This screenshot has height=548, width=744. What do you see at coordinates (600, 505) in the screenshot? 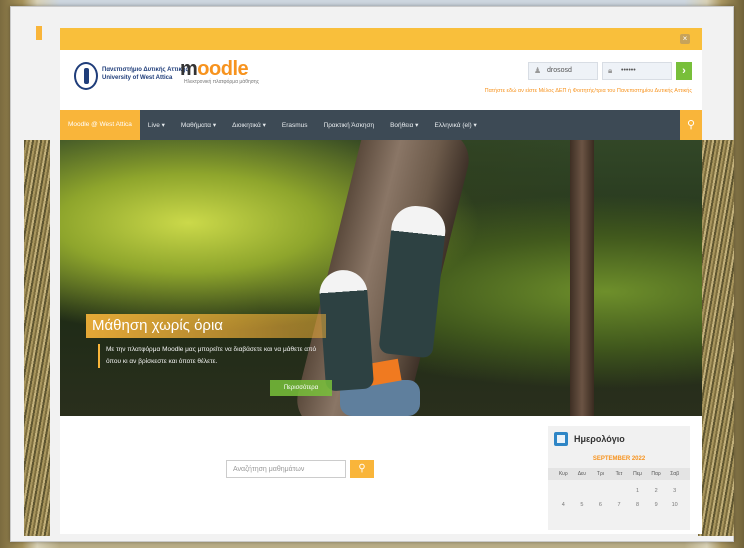
I see `calendar-day: 6` at bounding box center [600, 505].